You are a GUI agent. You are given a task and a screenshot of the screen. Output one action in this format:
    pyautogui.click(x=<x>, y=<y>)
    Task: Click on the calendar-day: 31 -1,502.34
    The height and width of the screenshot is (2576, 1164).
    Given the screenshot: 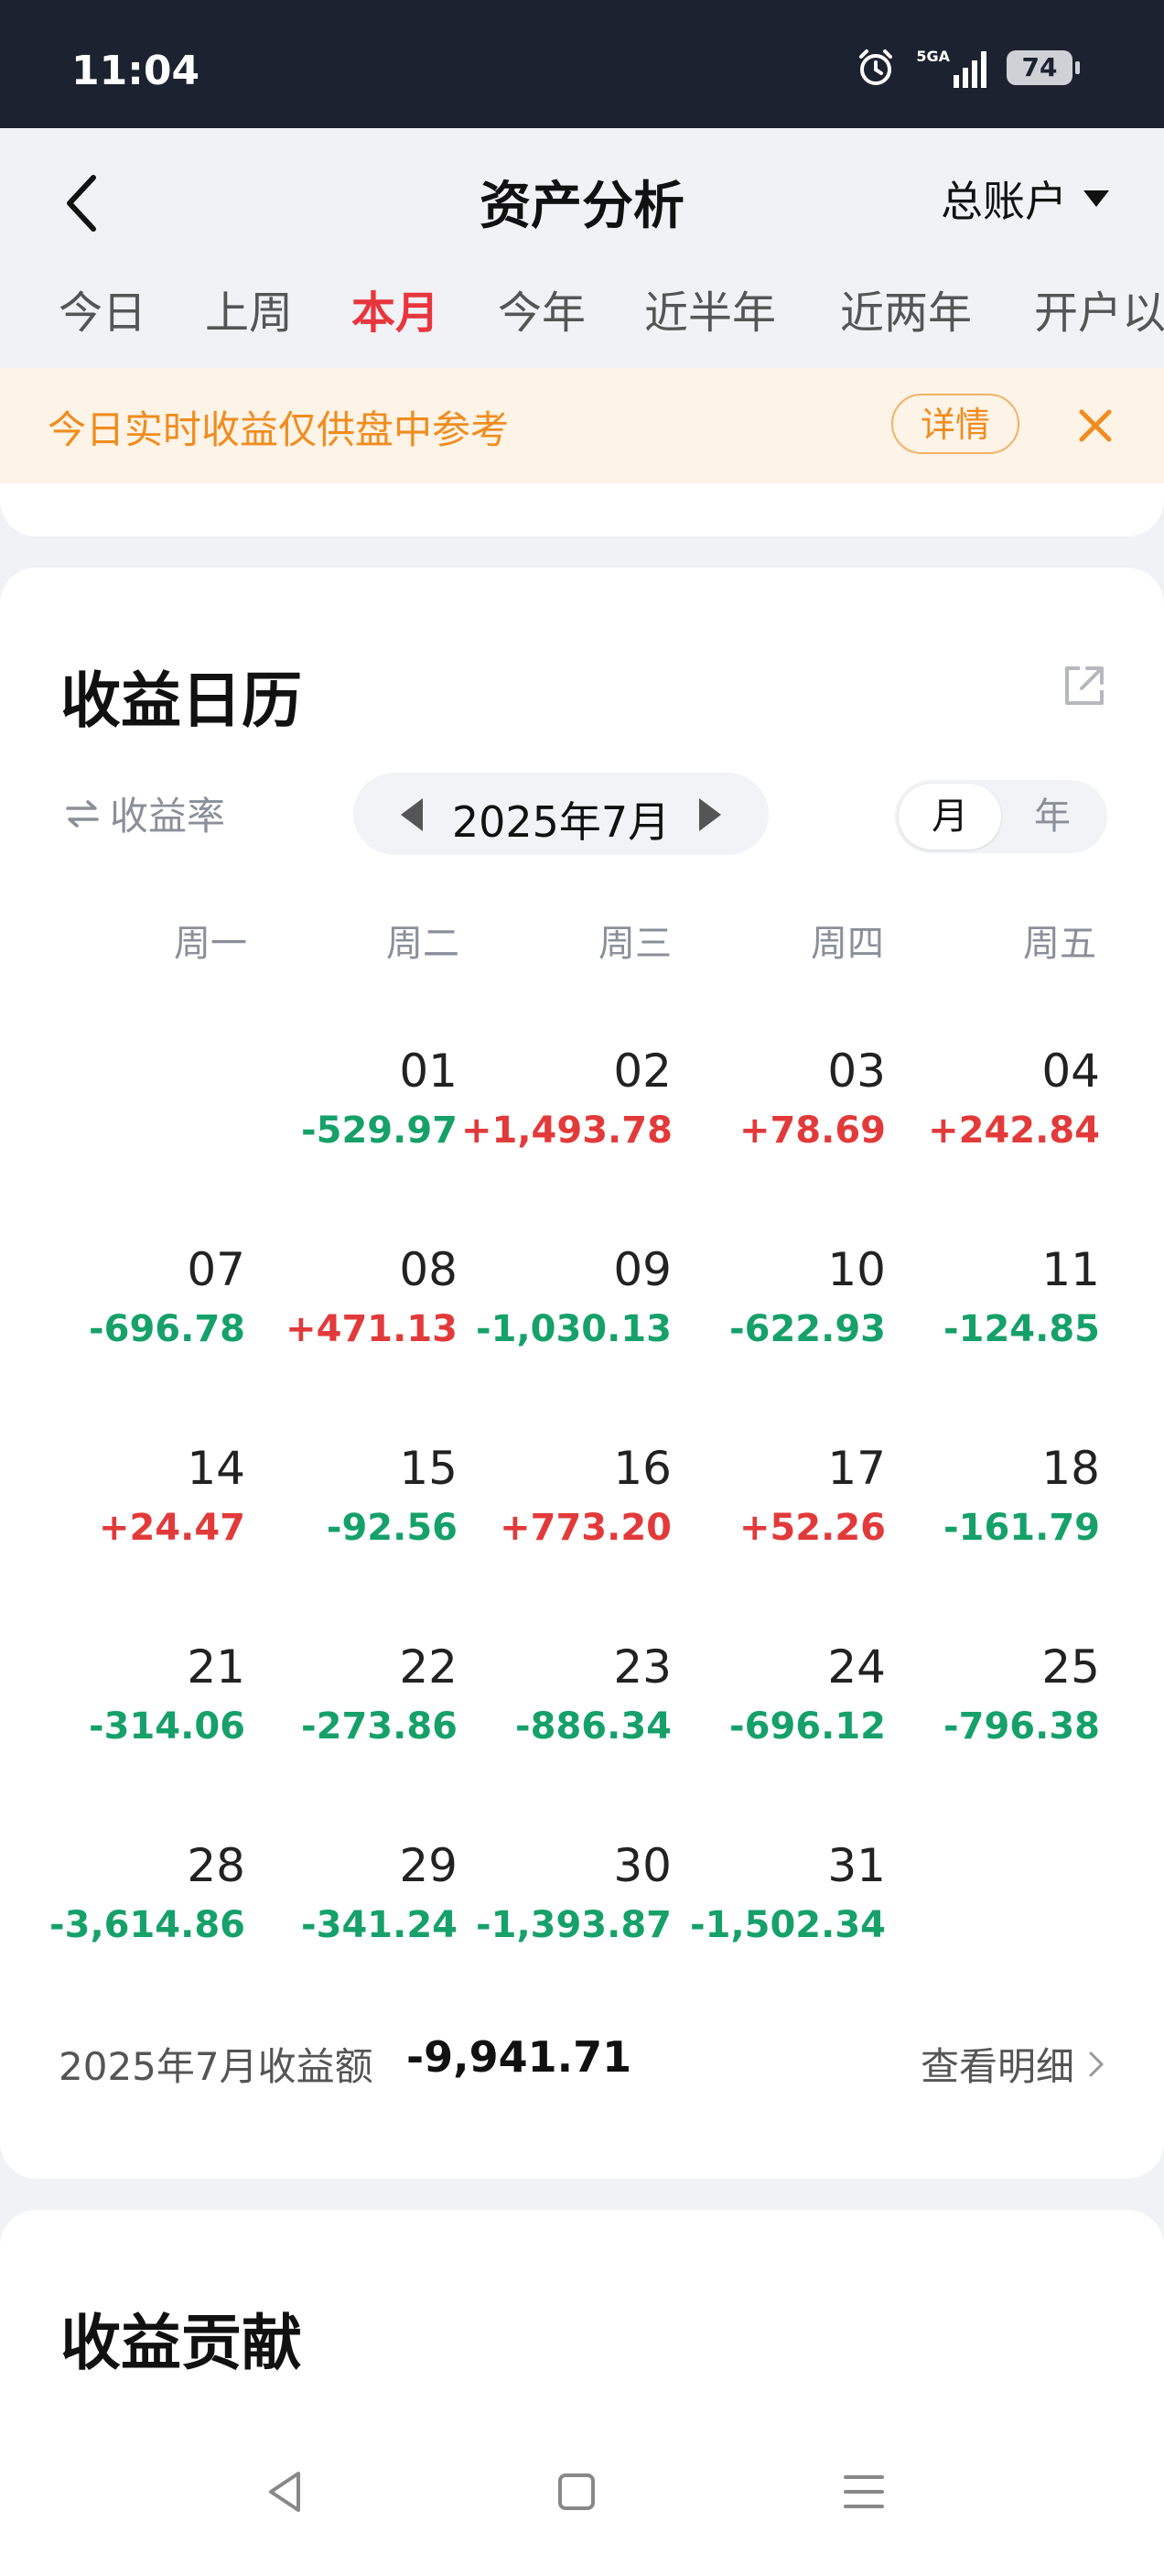 What is the action you would take?
    pyautogui.click(x=780, y=1893)
    